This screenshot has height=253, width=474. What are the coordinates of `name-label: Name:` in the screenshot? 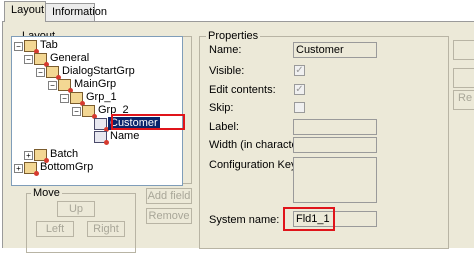 It's located at (225, 50).